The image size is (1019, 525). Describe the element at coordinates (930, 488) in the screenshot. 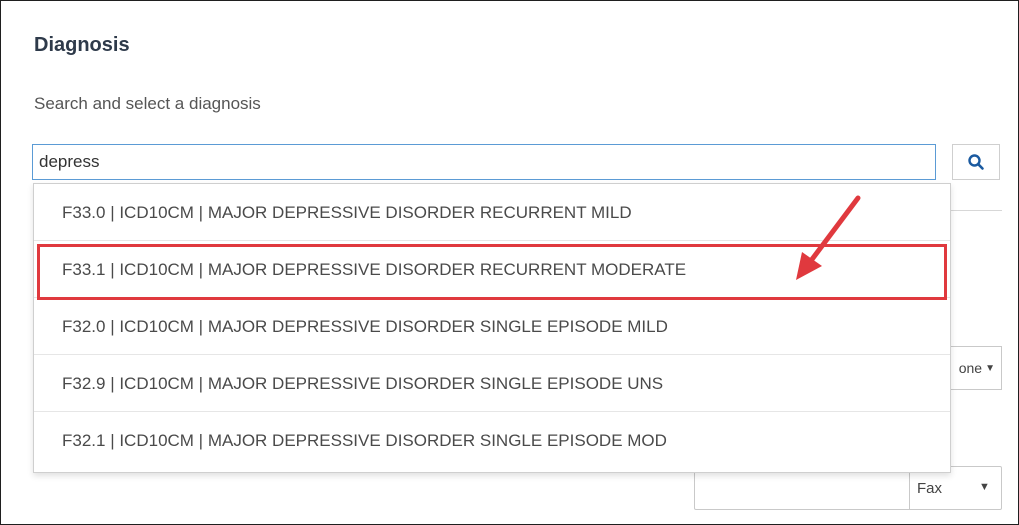

I see `fax-select-value: Fax` at that location.